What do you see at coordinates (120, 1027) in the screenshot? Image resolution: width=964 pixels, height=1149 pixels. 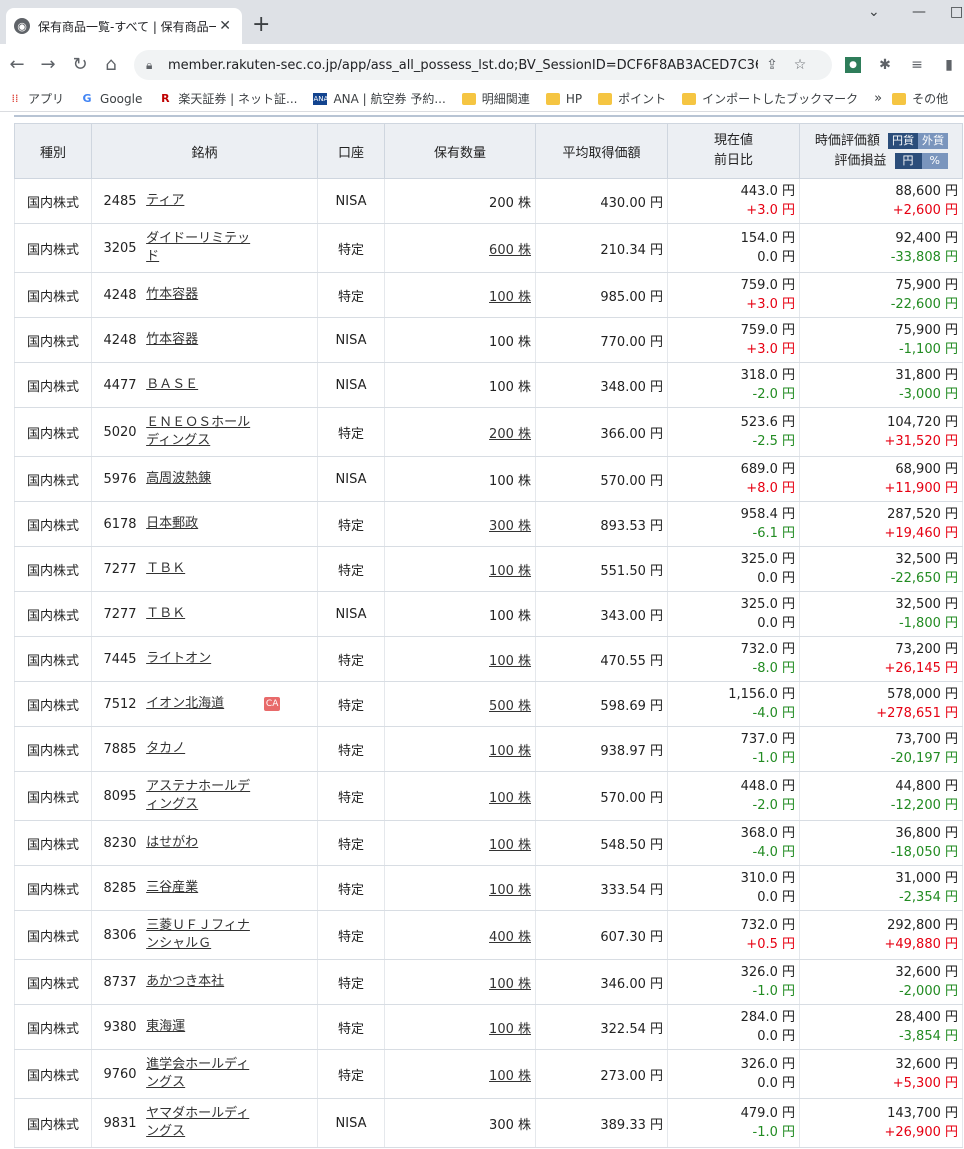 I see `security-code: 9380` at bounding box center [120, 1027].